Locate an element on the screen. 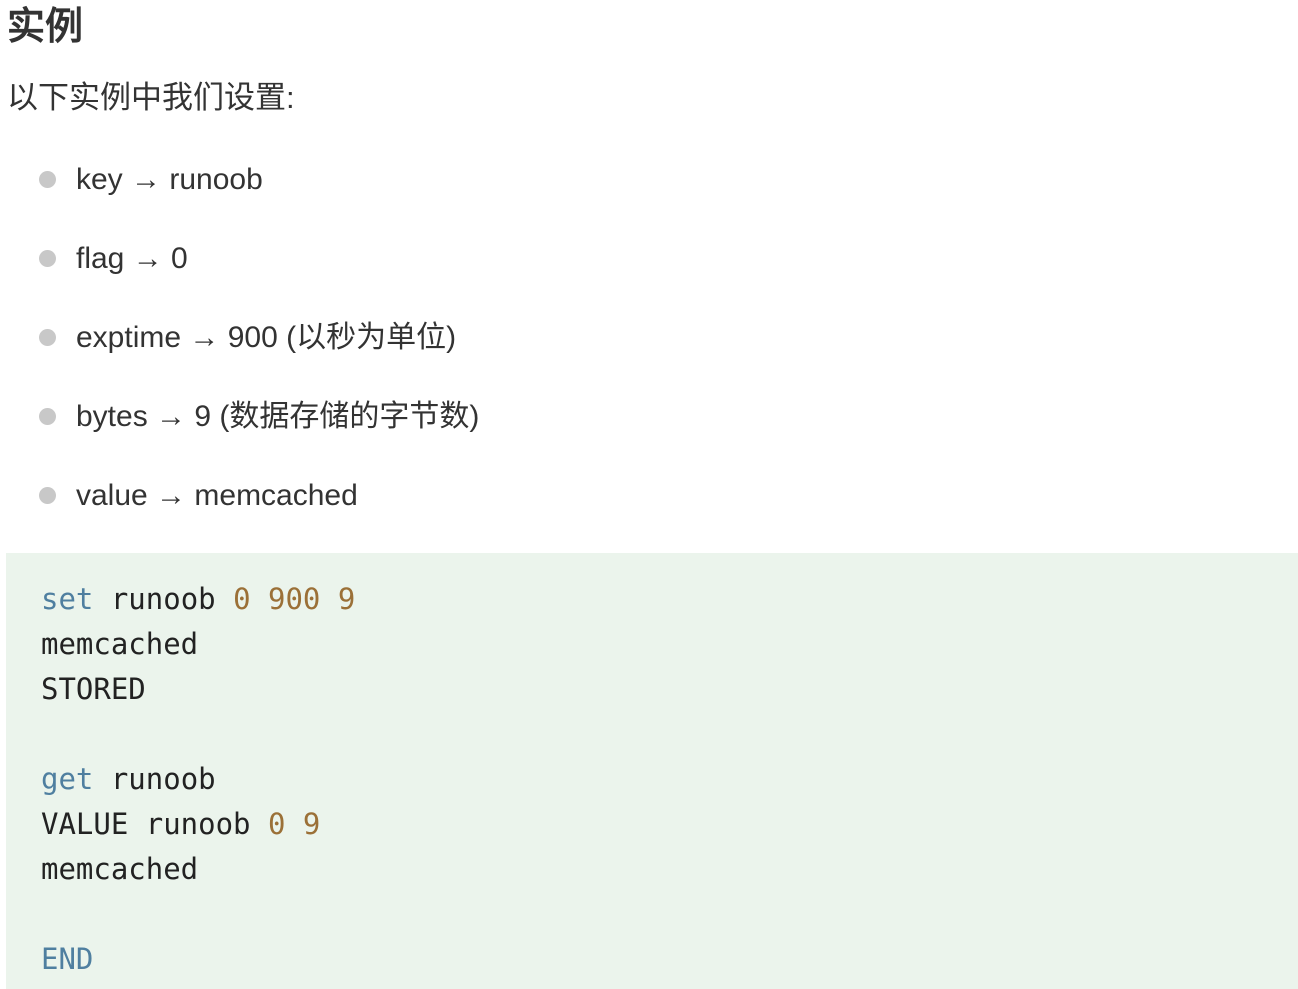  code-line-value: memcached is located at coordinates (120, 644).